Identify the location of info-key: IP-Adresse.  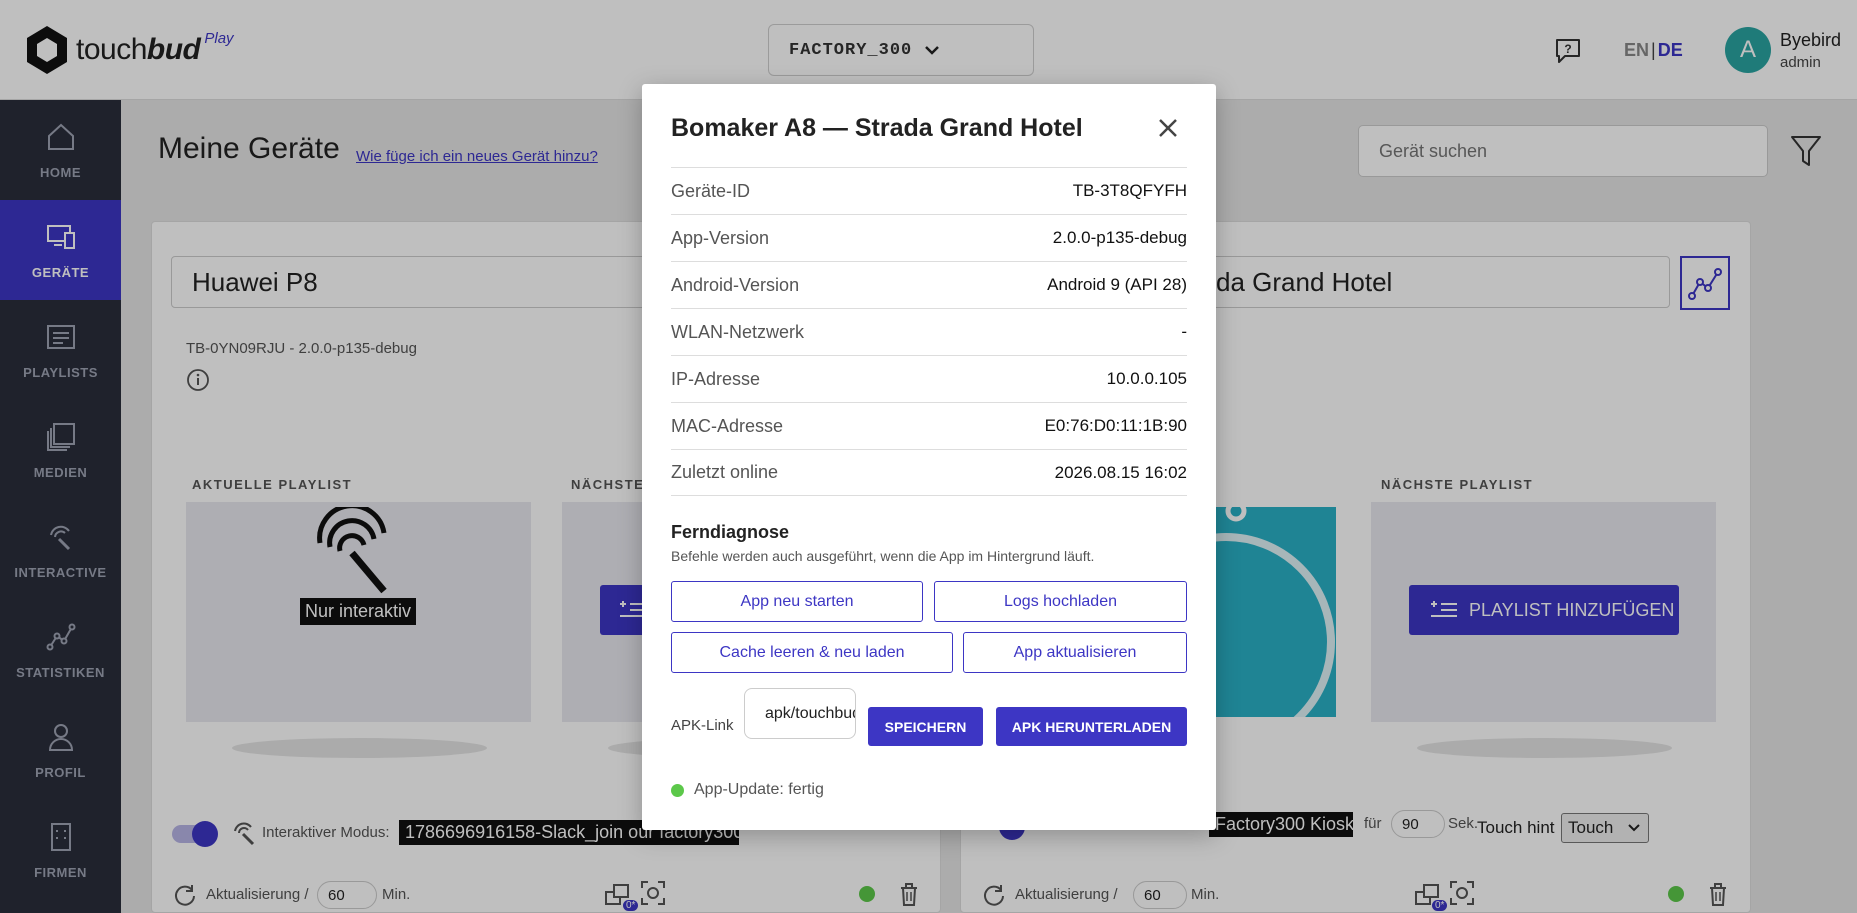
(716, 378).